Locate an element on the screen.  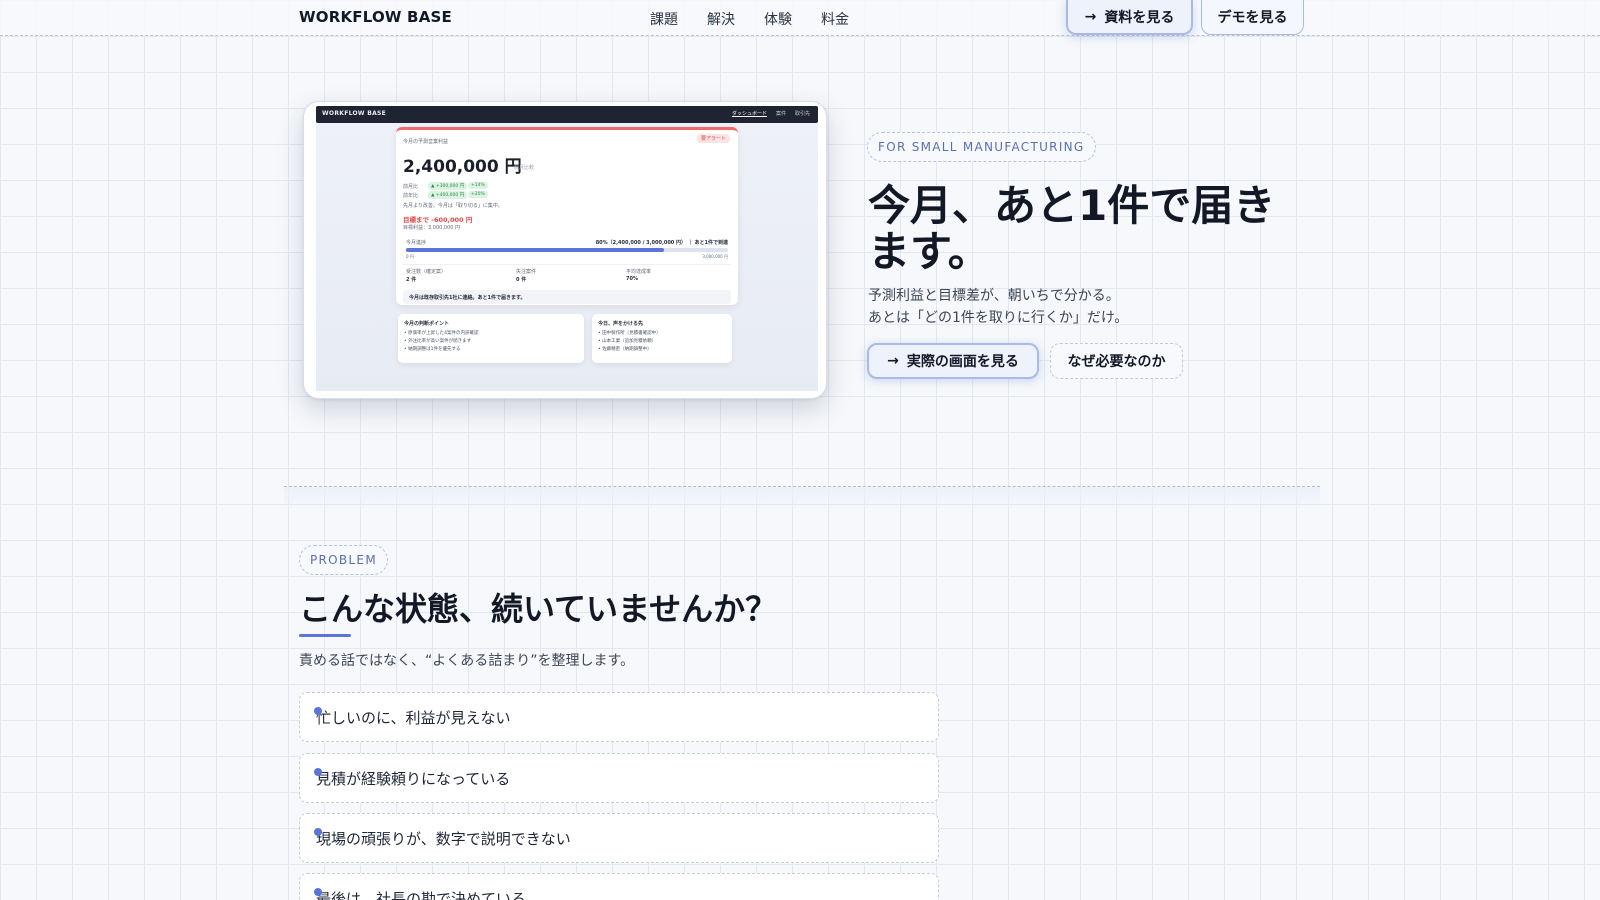
problem-item-label: 見積が経験頼りになっている is located at coordinates (413, 778).